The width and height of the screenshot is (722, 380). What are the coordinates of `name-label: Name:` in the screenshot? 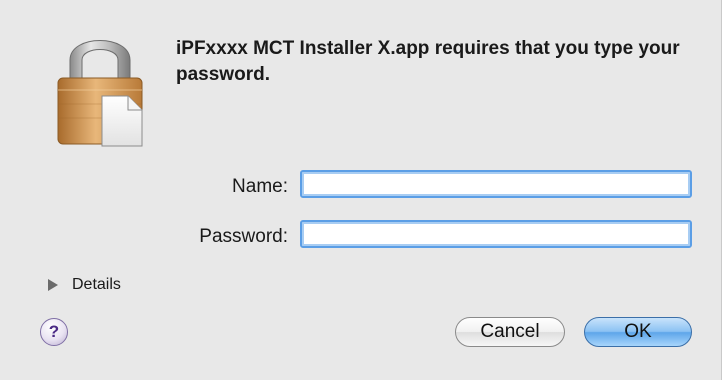 It's located at (260, 186).